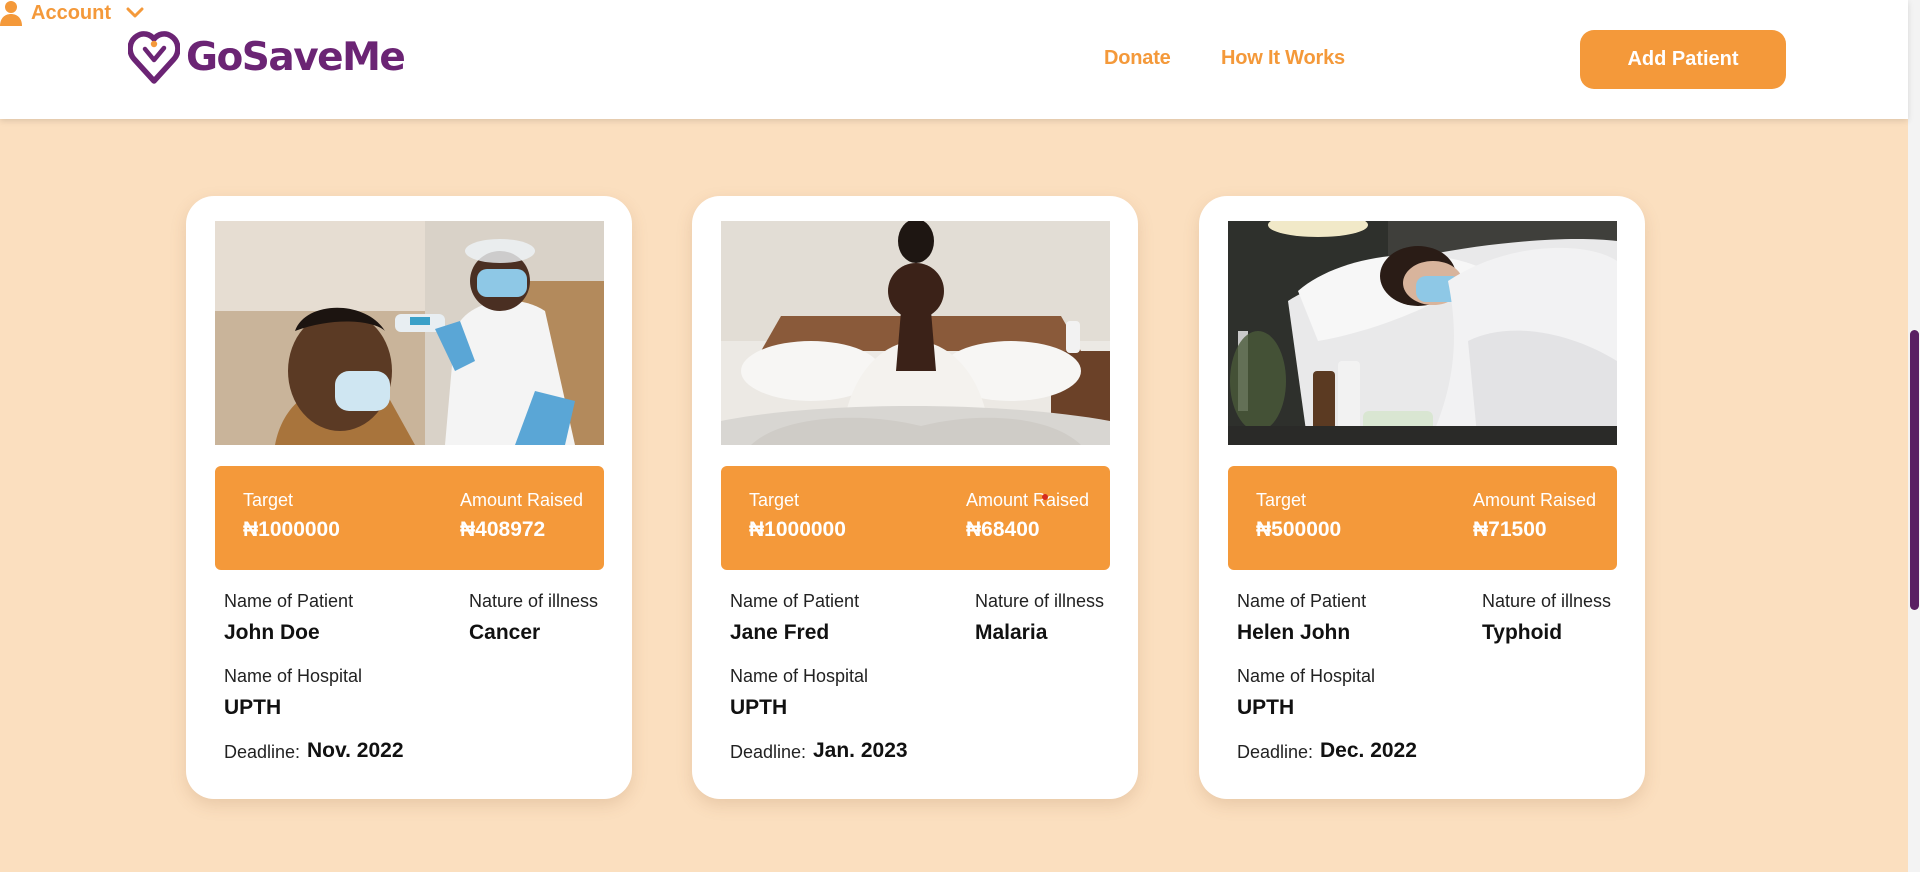  What do you see at coordinates (154, 57) in the screenshot?
I see `heart-logo-icon` at bounding box center [154, 57].